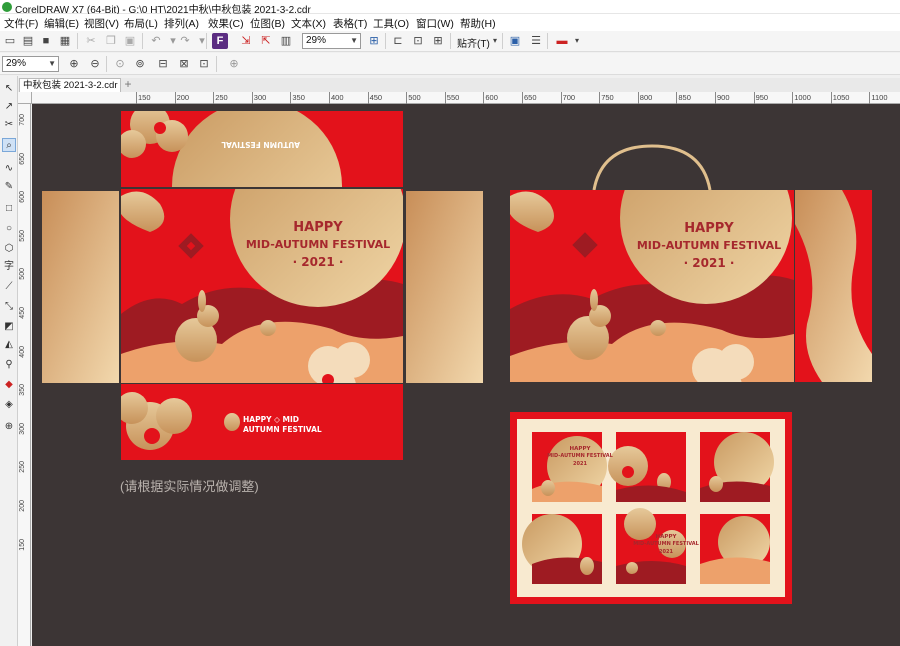 The image size is (900, 646). What do you see at coordinates (562, 41) in the screenshot?
I see `application-launcher-icon: ▬` at bounding box center [562, 41].